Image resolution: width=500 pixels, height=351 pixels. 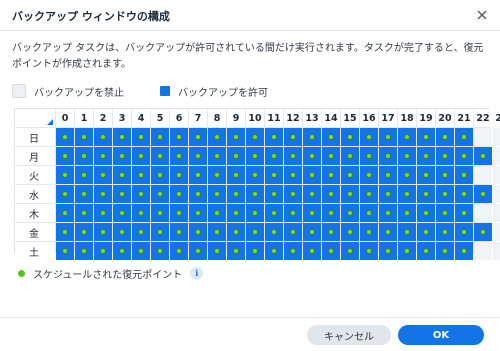 I want to click on hour-header: 19, so click(x=426, y=118).